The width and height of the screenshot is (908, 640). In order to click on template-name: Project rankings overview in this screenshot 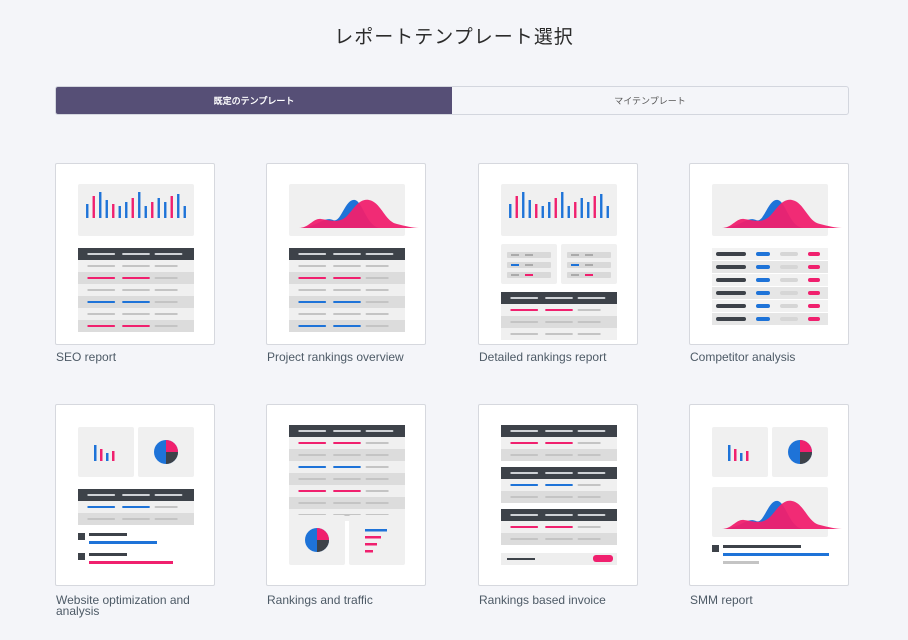, I will do `click(342, 357)`.